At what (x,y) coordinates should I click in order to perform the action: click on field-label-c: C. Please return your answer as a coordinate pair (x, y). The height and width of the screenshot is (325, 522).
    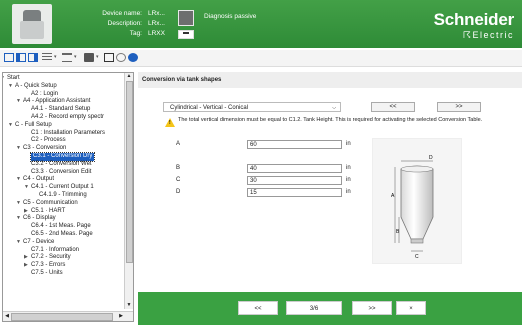
    Looking at the image, I should click on (178, 180).